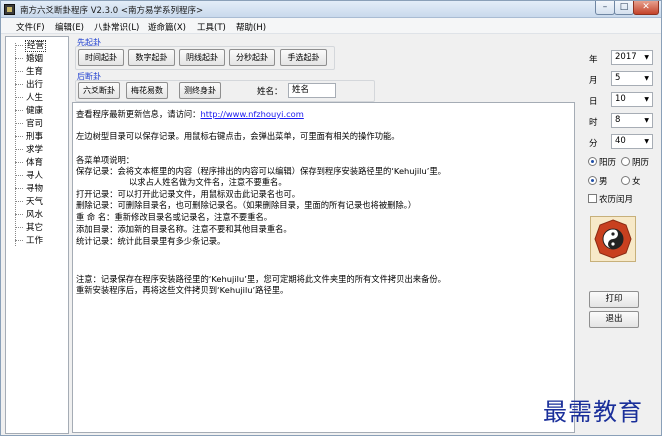  I want to click on menu-tools: 工具(T), so click(211, 27).